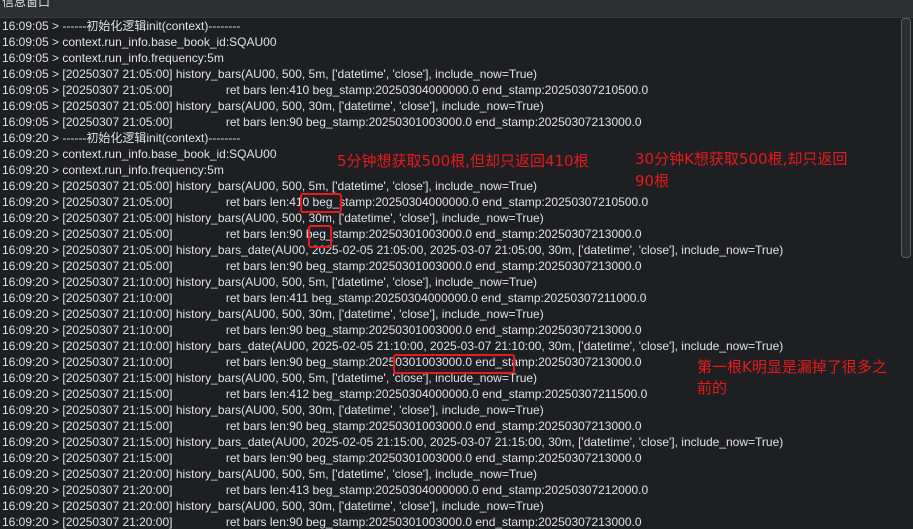 The height and width of the screenshot is (529, 913). I want to click on log-line: 16:09:20 > context.run_info.frequency:5m, so click(113, 170).